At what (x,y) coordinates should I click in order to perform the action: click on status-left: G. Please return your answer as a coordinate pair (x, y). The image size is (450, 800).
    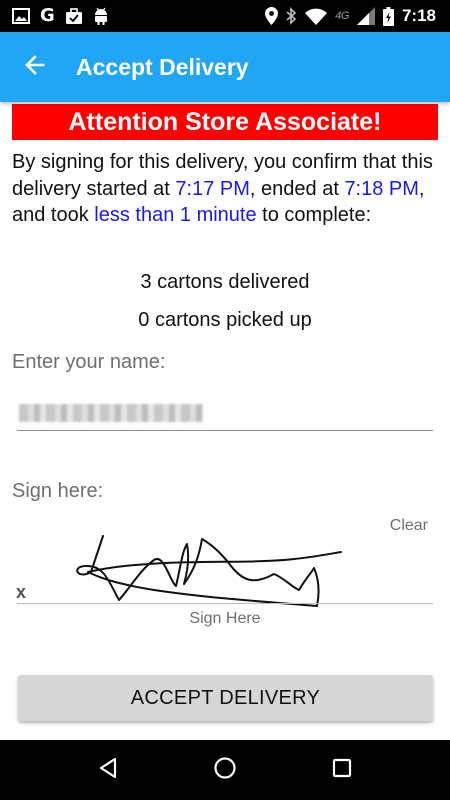
    Looking at the image, I should click on (54, 16).